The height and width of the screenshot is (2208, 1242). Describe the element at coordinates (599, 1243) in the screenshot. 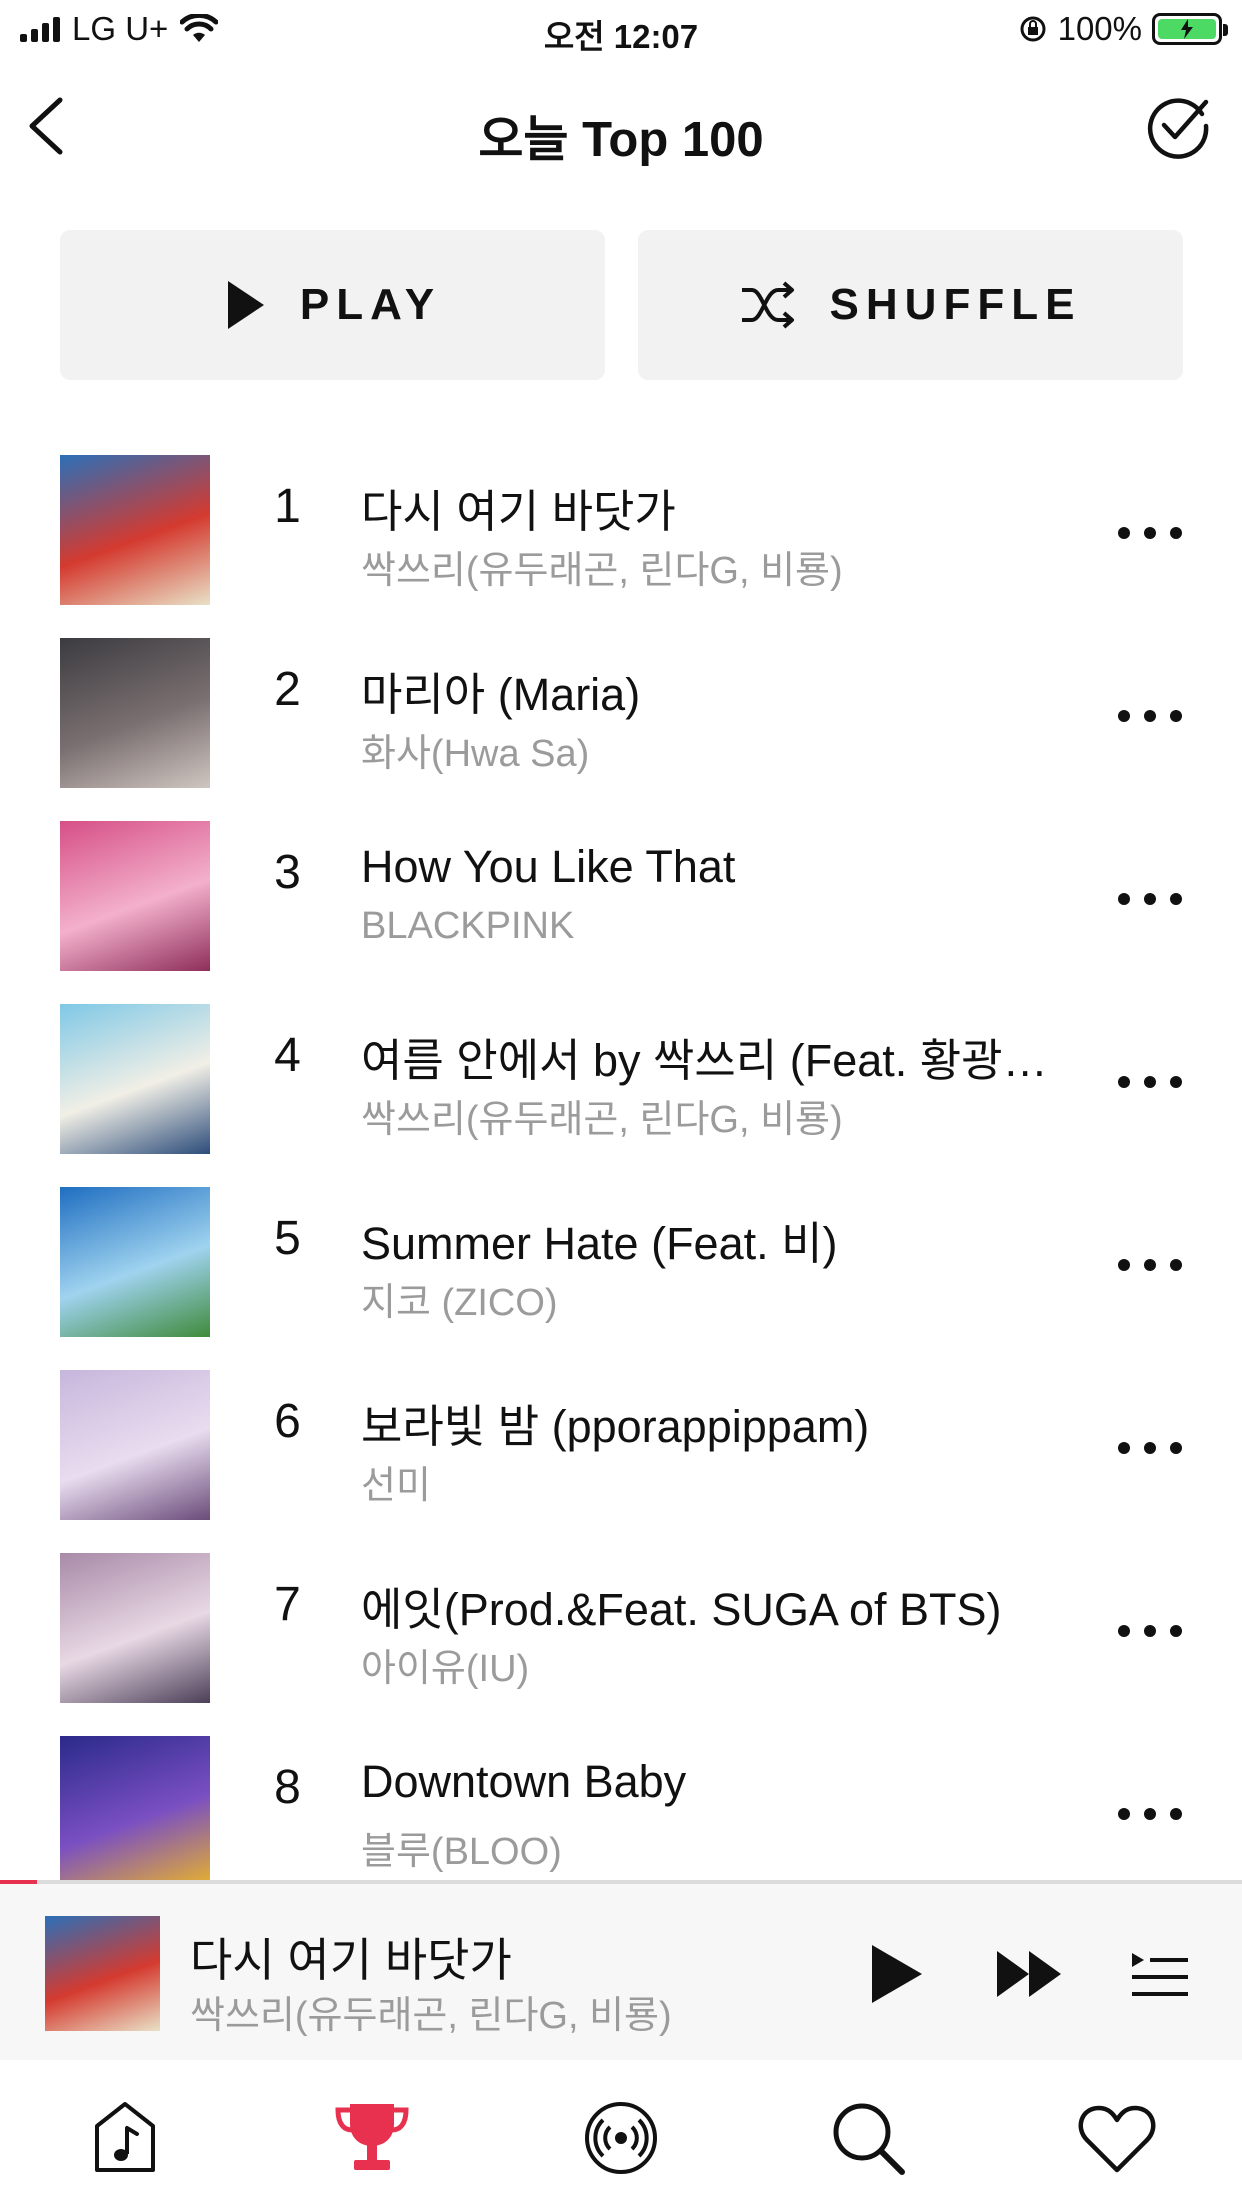

I see `track-title: Summer Hate (Feat. 비)` at that location.